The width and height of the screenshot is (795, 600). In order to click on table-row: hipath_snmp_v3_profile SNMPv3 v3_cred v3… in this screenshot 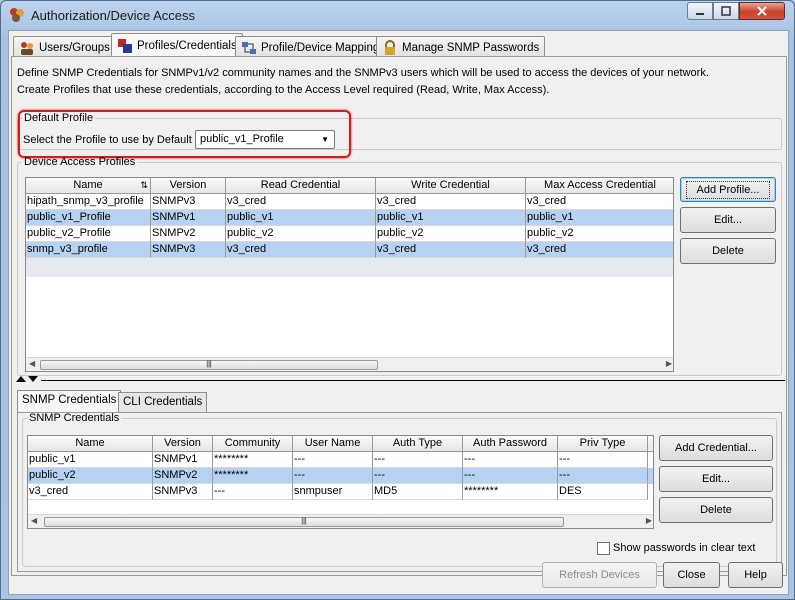, I will do `click(349, 202)`.